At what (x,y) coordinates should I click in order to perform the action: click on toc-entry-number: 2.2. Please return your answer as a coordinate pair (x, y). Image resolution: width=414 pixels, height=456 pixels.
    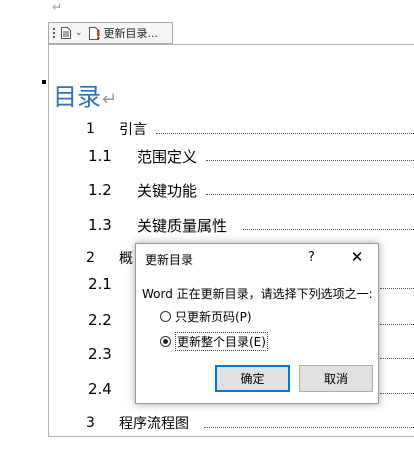
    Looking at the image, I should click on (100, 320).